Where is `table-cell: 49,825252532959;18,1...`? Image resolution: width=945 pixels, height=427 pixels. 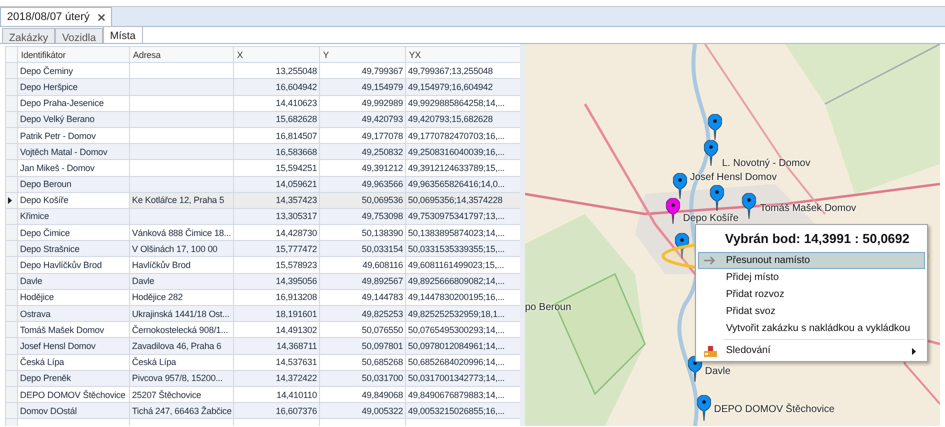 table-cell: 49,825252532959;18,1... is located at coordinates (463, 314).